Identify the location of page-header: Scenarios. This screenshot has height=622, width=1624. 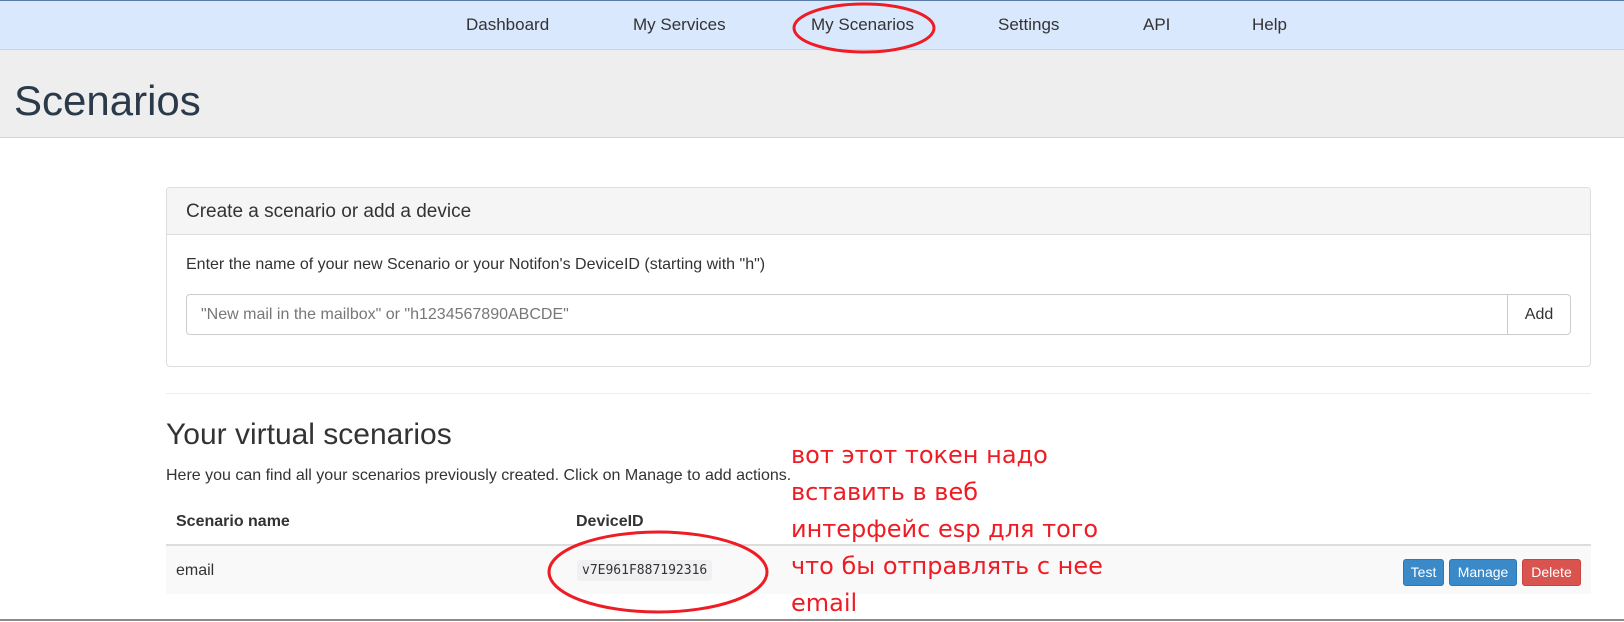
(812, 94).